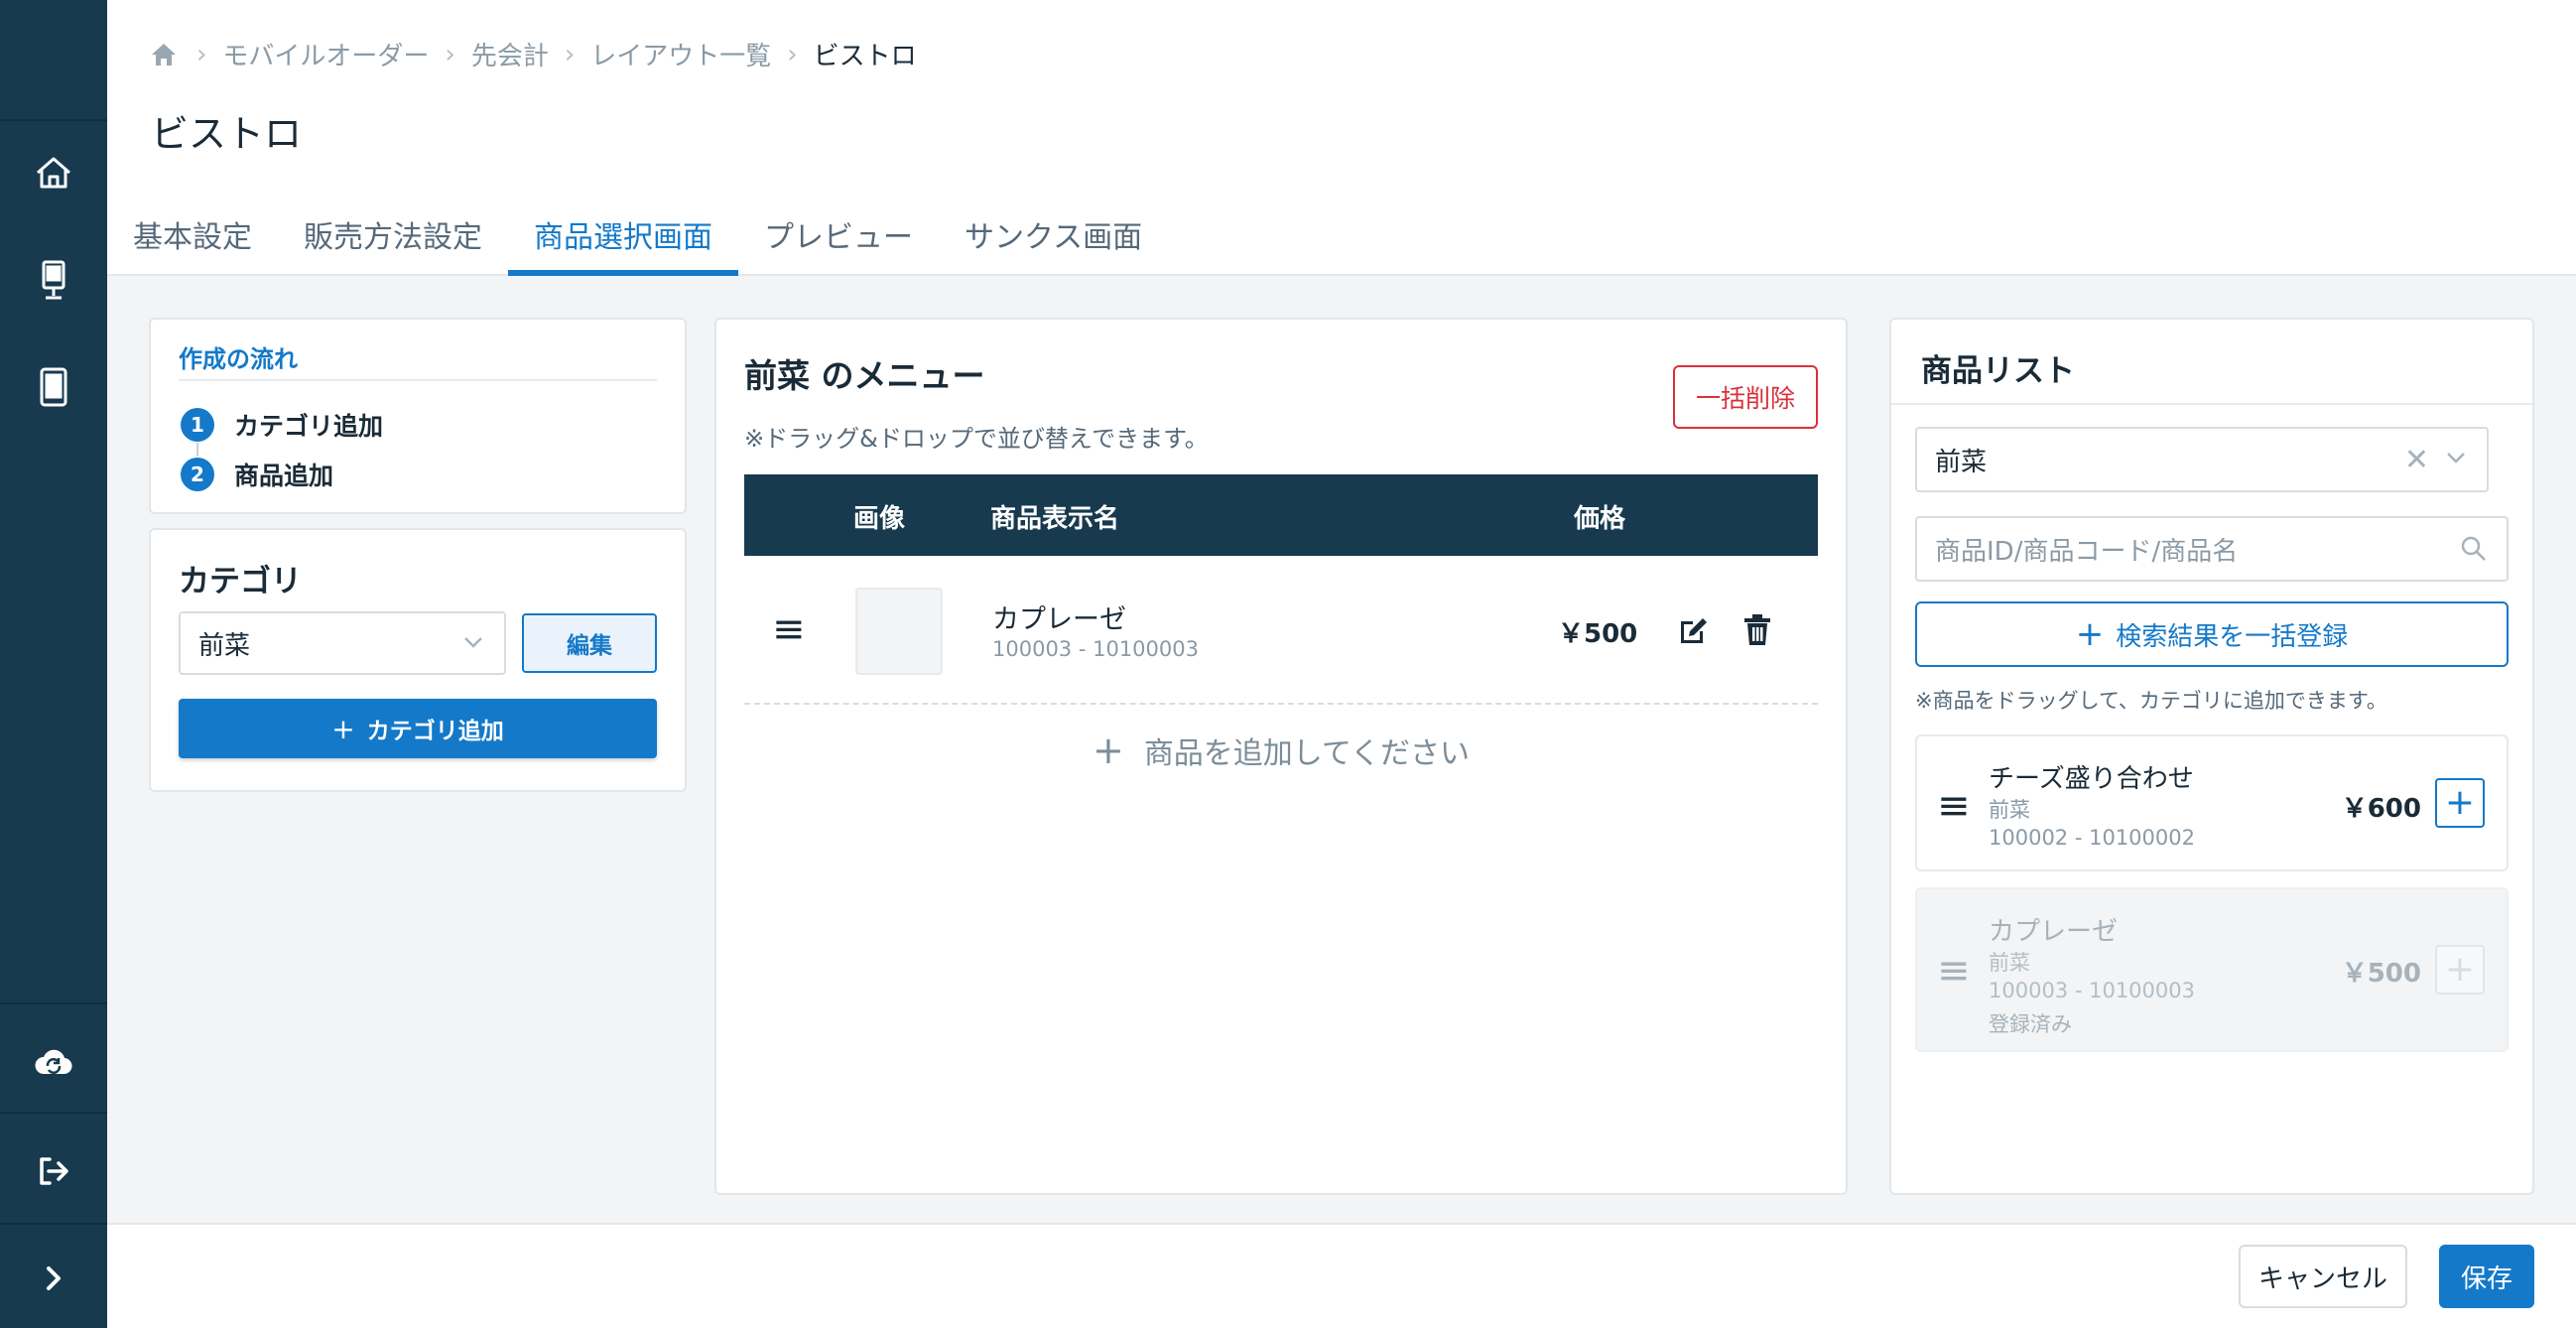 This screenshot has height=1328, width=2576. What do you see at coordinates (54, 664) in the screenshot?
I see `sidebar` at bounding box center [54, 664].